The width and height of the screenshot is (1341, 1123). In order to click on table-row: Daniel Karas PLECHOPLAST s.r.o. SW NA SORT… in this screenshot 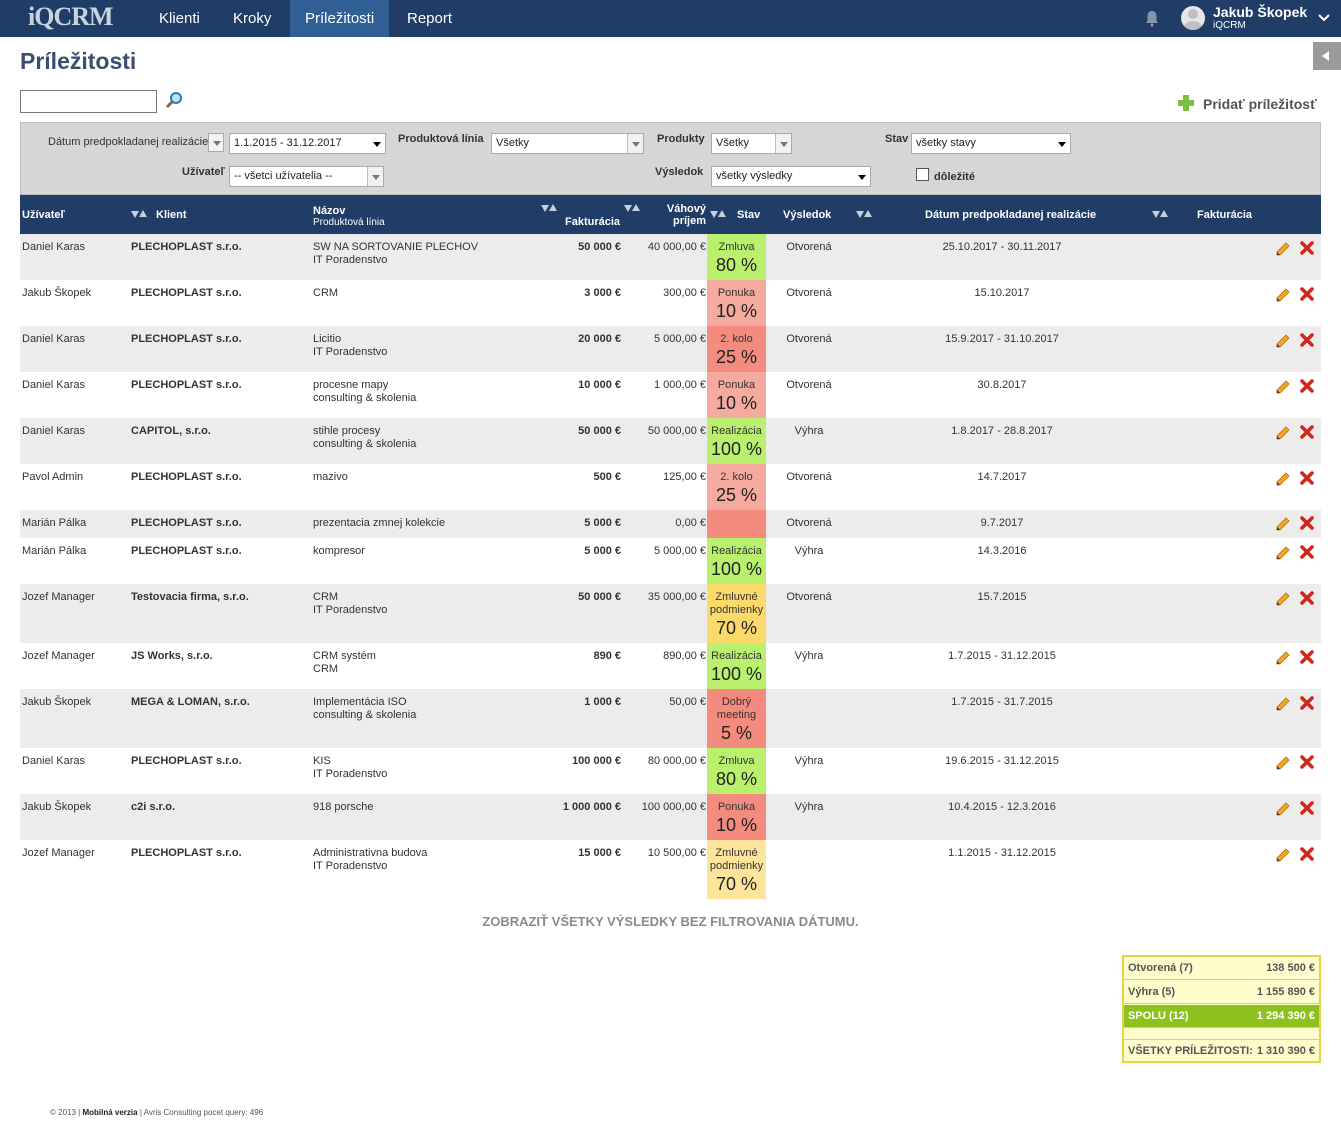, I will do `click(670, 257)`.